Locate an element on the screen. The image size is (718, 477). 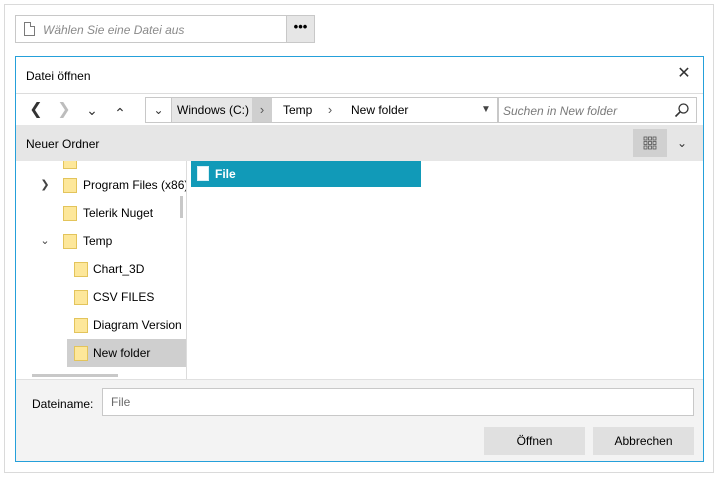
back-button: ❮ is located at coordinates (36, 110).